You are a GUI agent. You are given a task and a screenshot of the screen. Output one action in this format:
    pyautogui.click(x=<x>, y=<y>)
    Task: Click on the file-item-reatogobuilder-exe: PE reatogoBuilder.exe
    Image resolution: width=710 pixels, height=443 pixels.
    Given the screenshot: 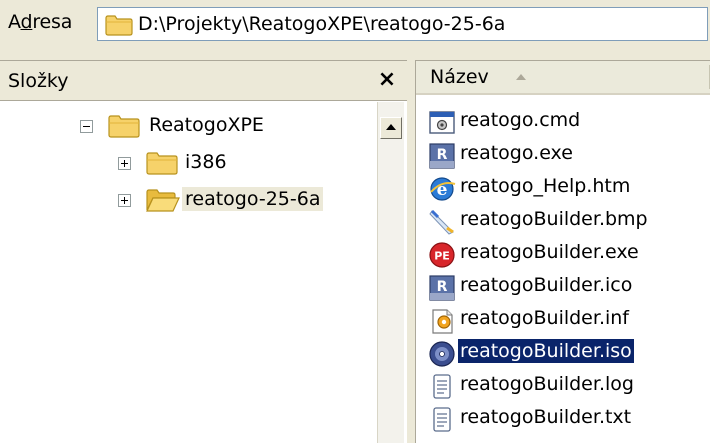 What is the action you would take?
    pyautogui.click(x=565, y=254)
    